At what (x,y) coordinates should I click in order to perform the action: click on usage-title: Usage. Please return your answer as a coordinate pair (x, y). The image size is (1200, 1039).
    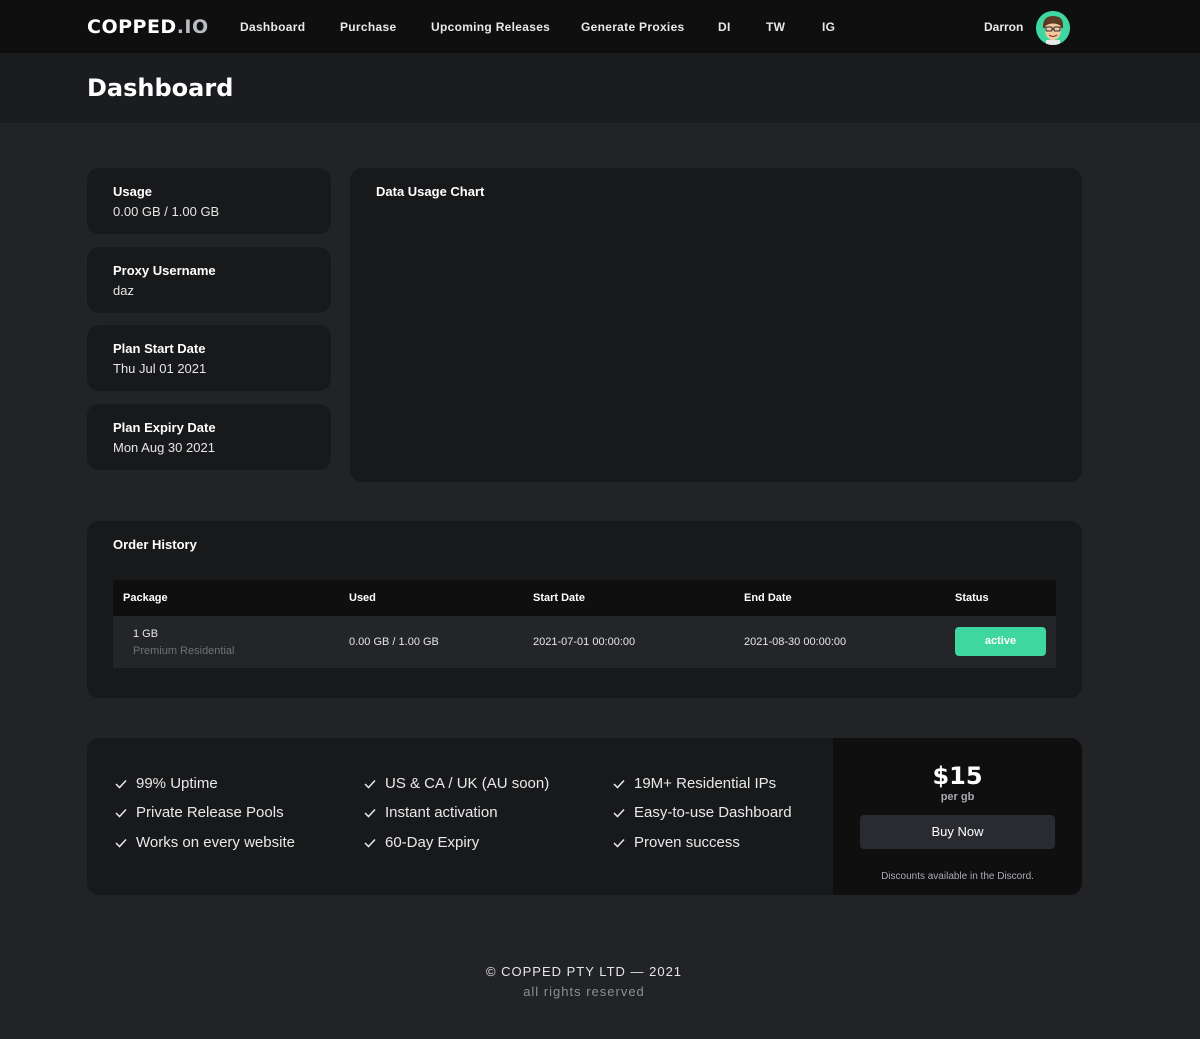
    Looking at the image, I should click on (133, 191).